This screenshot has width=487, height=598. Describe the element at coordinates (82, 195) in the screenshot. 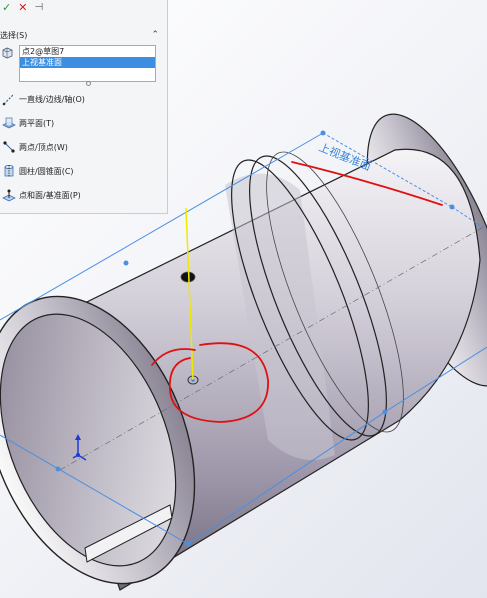

I see `option-point-plane: 点和面/基准面(P)` at that location.